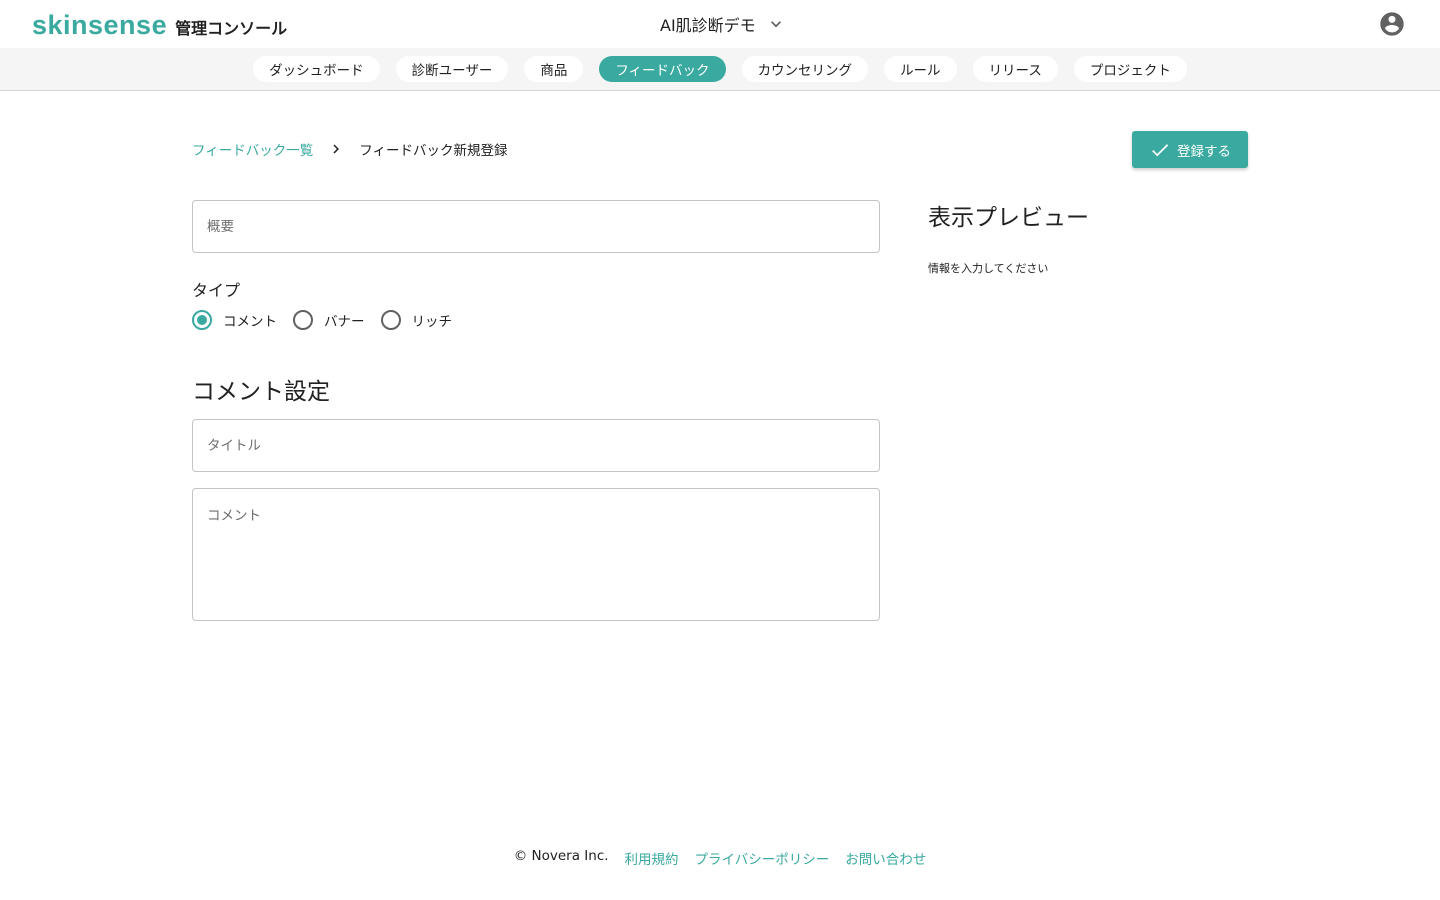  What do you see at coordinates (349, 149) in the screenshot?
I see `breadcrumb: フィードバック一覧 フィードバック新規登録` at bounding box center [349, 149].